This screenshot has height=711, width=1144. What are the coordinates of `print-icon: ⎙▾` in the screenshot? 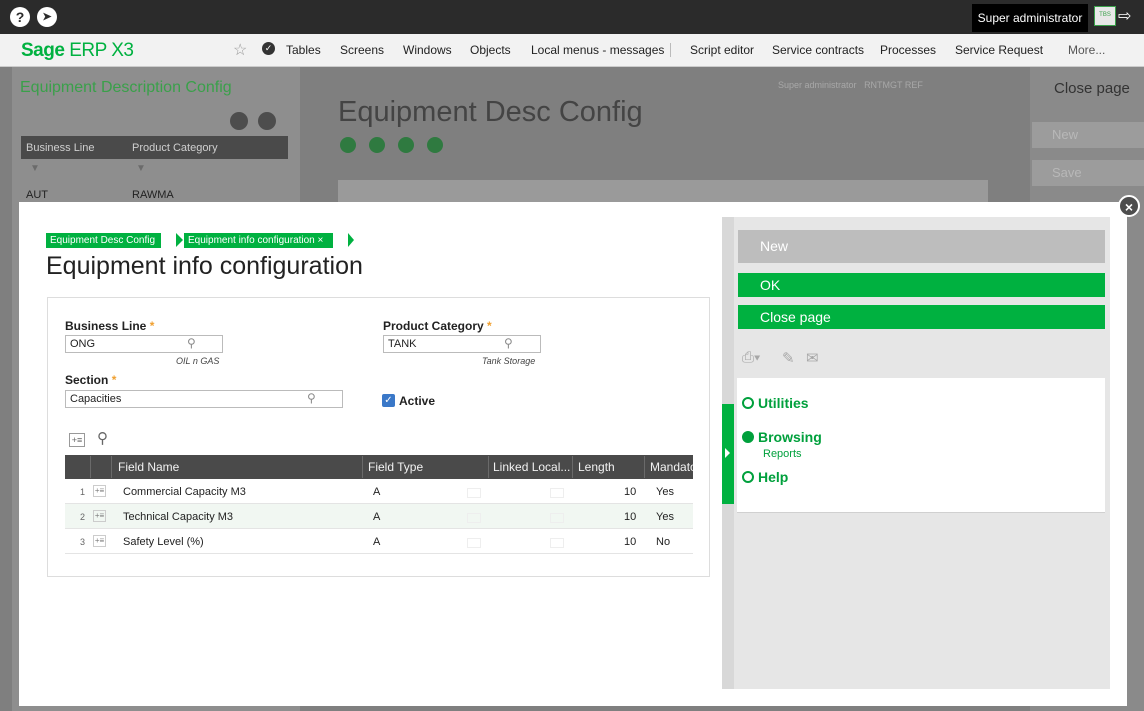 It's located at (751, 357).